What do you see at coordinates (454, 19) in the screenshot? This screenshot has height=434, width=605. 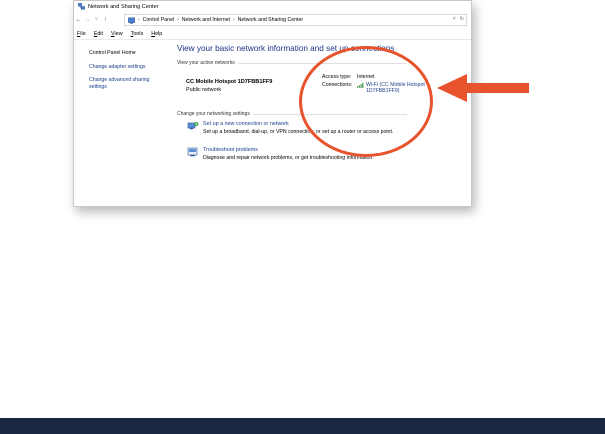 I see `address-history-dropdown: ˅` at bounding box center [454, 19].